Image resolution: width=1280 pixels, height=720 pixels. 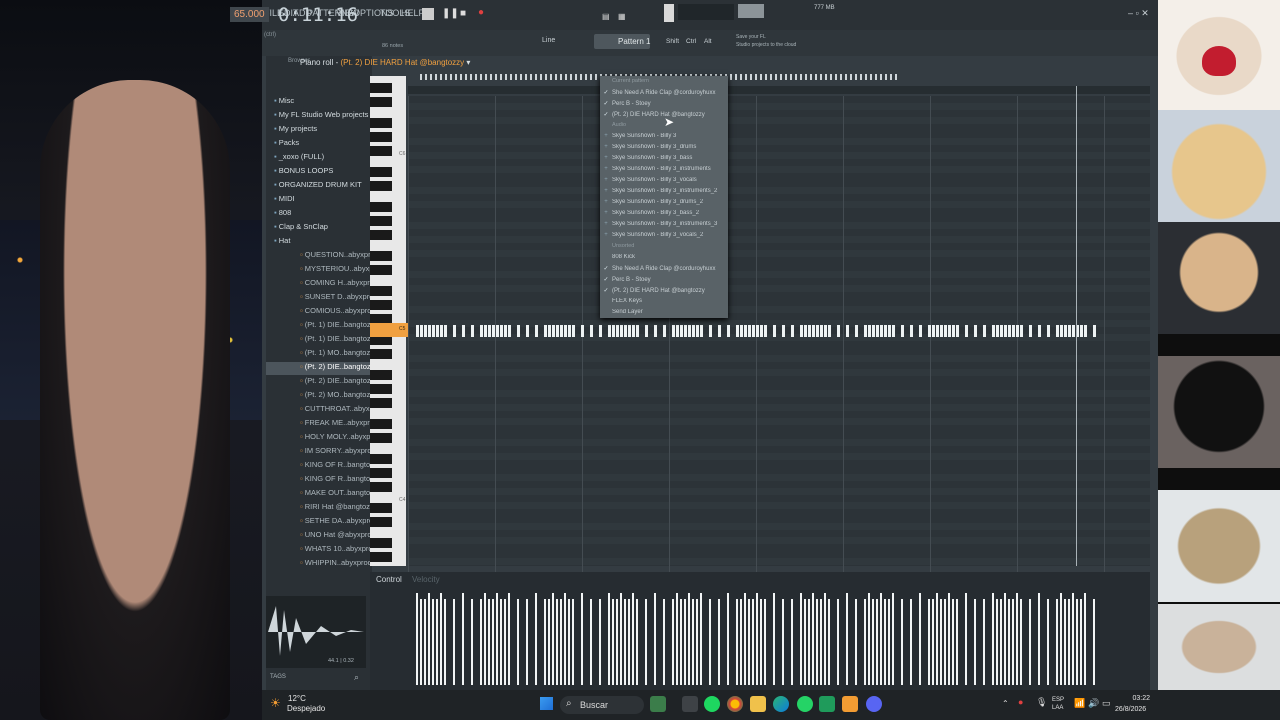 I want to click on dropdown-item: + Skye Sunshown - Billy 3_instruments, so click(x=664, y=171).